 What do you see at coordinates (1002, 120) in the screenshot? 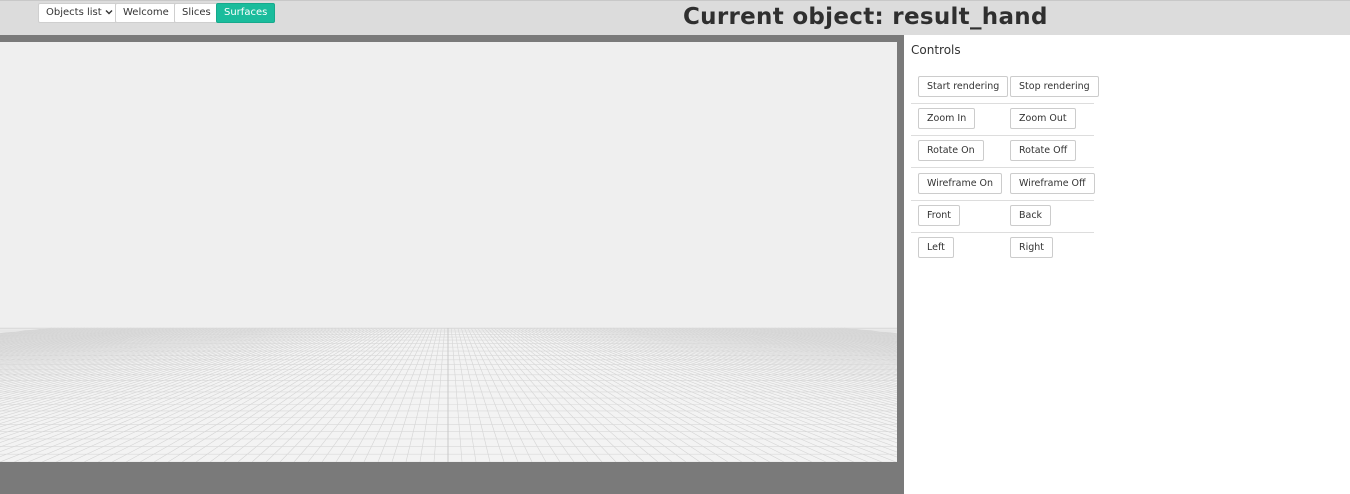
I see `controls-row-zoom: Zoom In Zoom Out` at bounding box center [1002, 120].